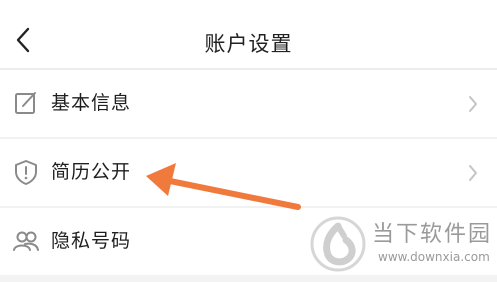  Describe the element at coordinates (91, 103) in the screenshot. I see `settings-item-label: 基本信息` at that location.